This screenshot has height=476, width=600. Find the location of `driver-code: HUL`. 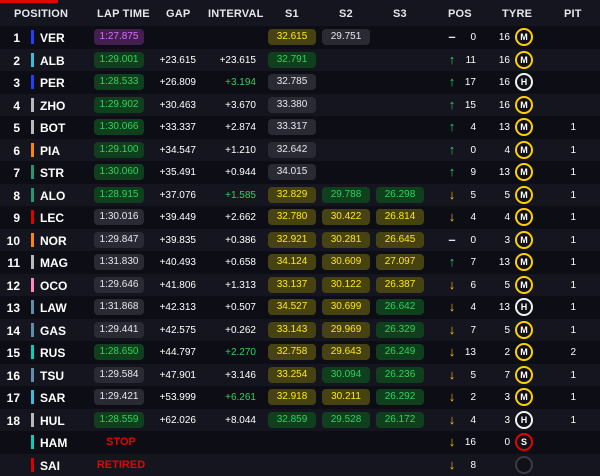

driver-code: HUL is located at coordinates (52, 420).